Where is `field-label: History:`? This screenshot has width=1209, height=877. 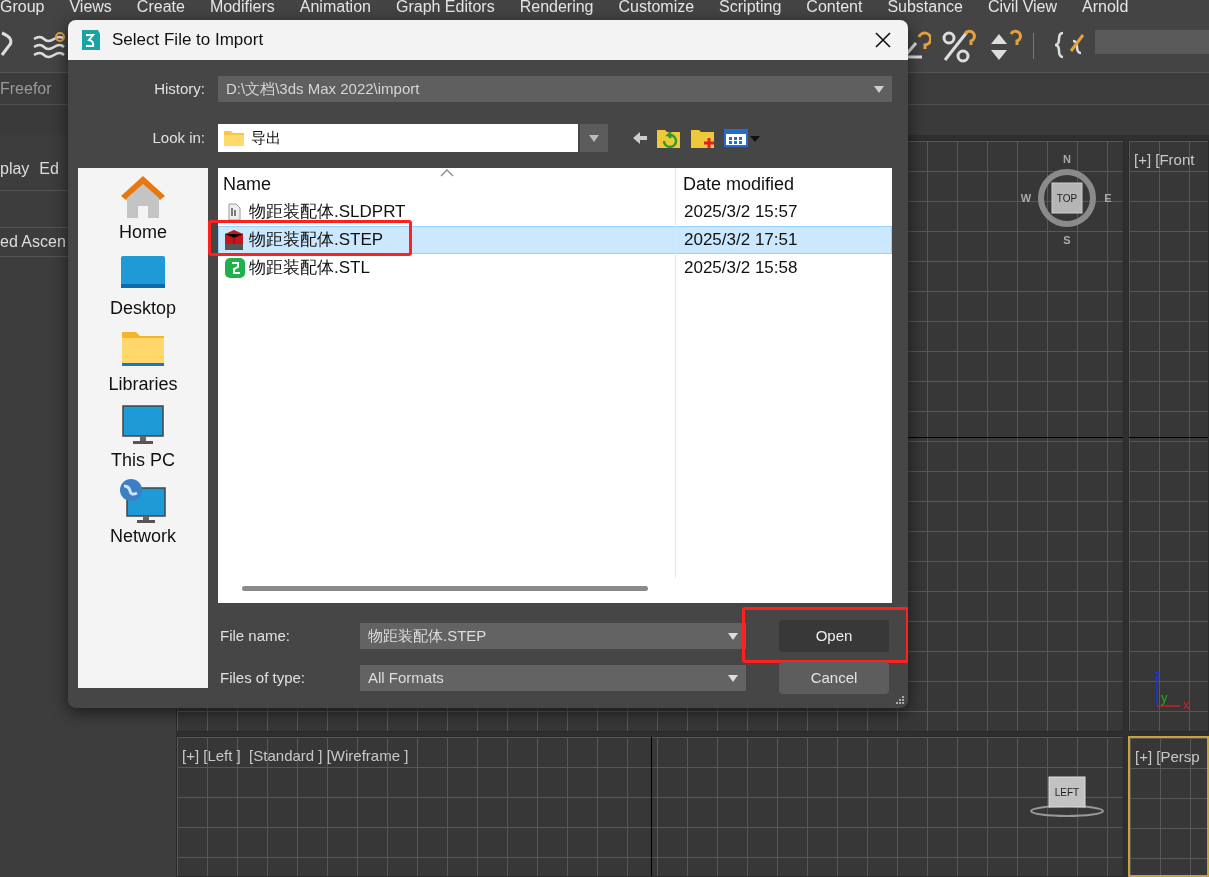
field-label: History: is located at coordinates (179, 88).